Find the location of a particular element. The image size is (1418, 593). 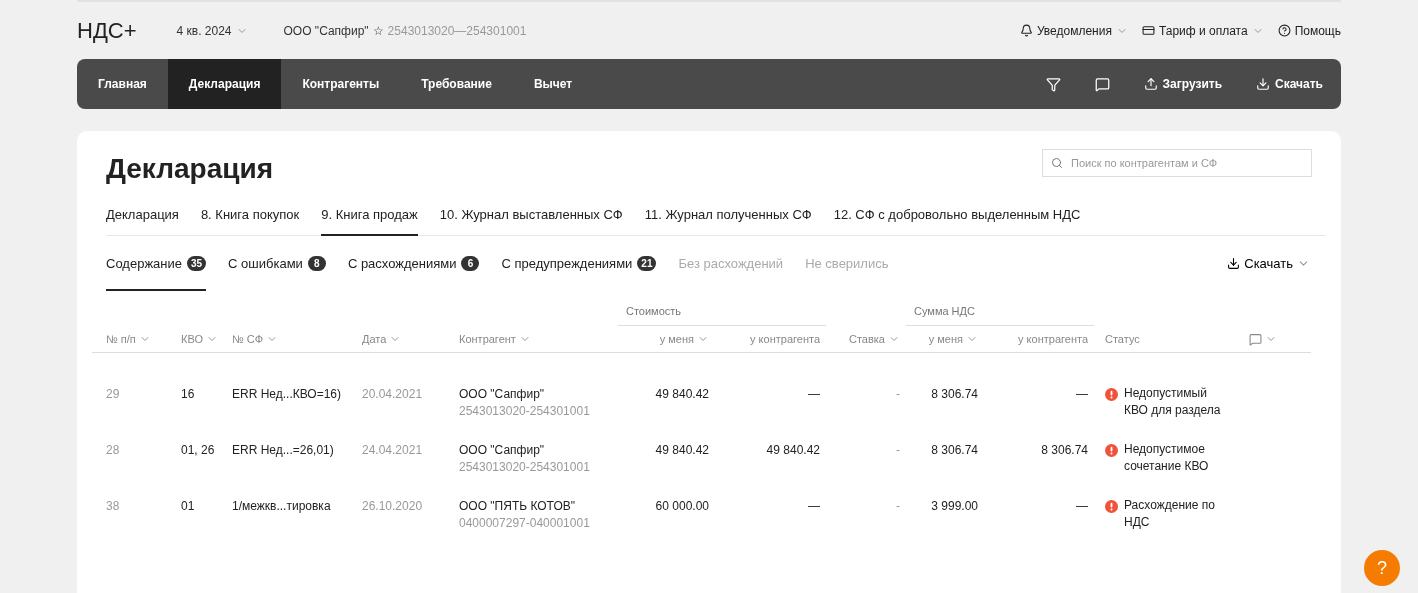

nav-item: Требование is located at coordinates (456, 84).